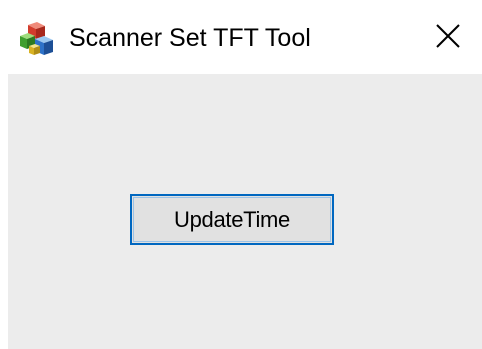 The width and height of the screenshot is (482, 349). Describe the element at coordinates (190, 38) in the screenshot. I see `window-title: Scanner Set TFT Tool` at that location.